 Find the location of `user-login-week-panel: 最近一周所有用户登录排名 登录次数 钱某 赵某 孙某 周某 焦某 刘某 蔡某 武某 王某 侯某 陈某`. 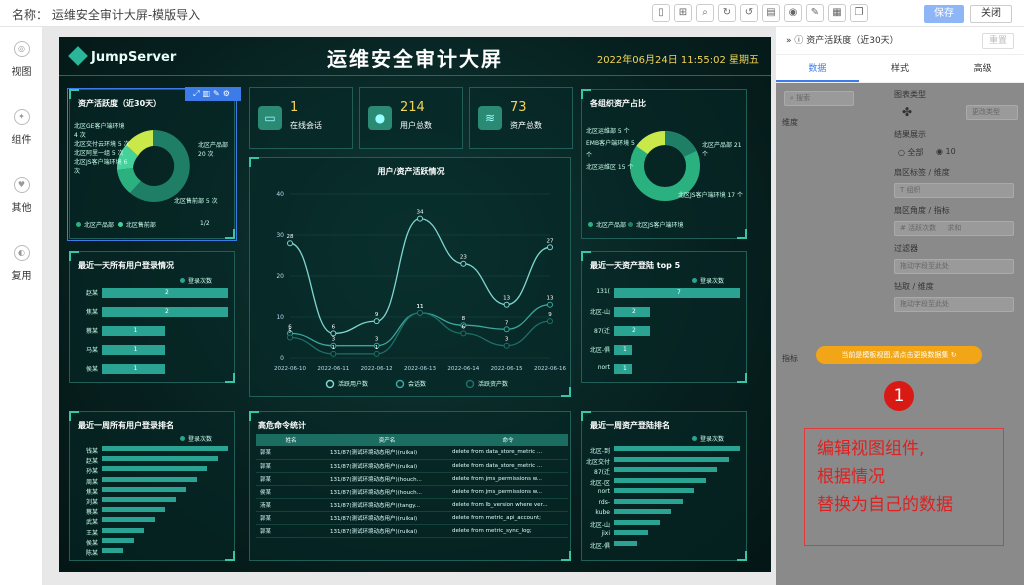

user-login-week-panel: 最近一周所有用户登录排名 登录次数 钱某 赵某 孙某 周某 焦某 刘某 蔡某 武某 王某 侯某 陈某 is located at coordinates (152, 486).